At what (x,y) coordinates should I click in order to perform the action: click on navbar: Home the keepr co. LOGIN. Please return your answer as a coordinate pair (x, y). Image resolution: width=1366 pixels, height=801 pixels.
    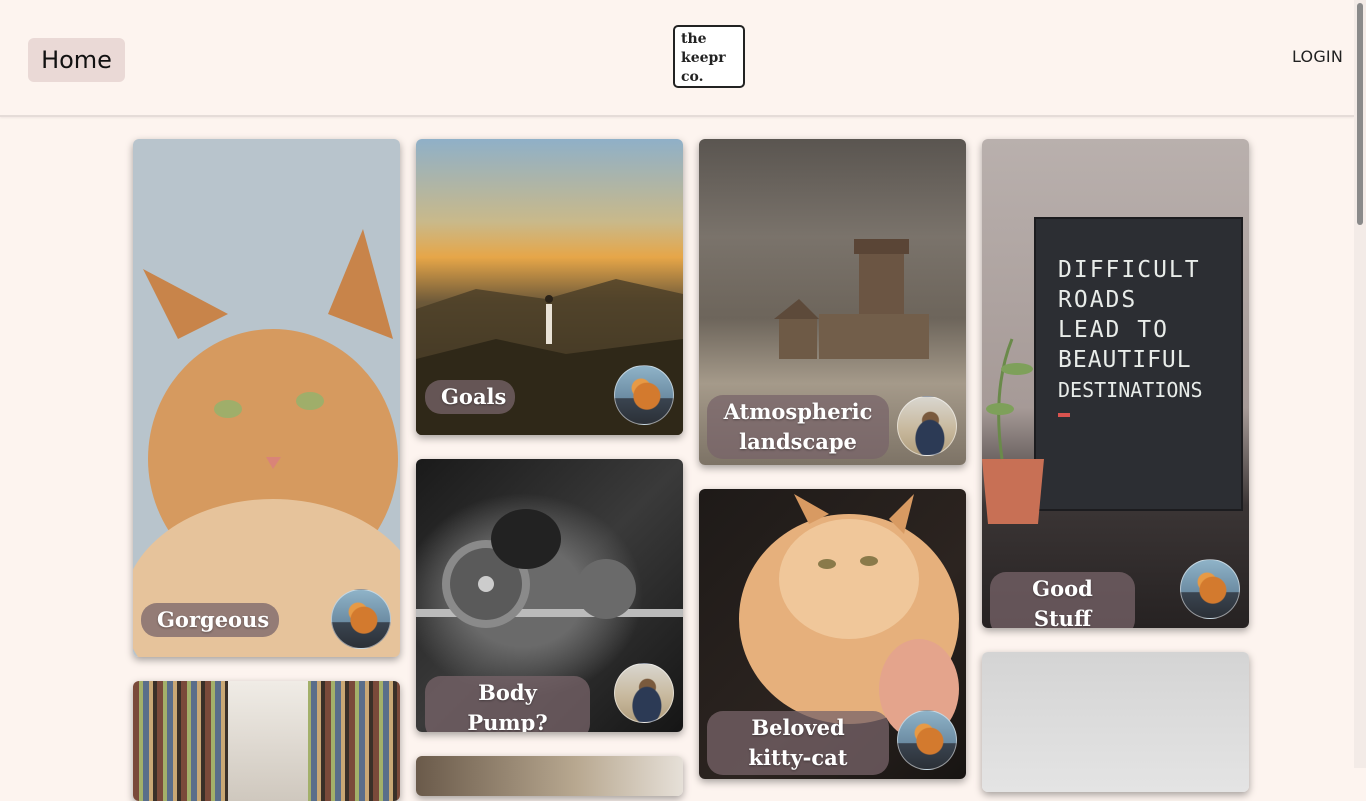
    Looking at the image, I should click on (677, 58).